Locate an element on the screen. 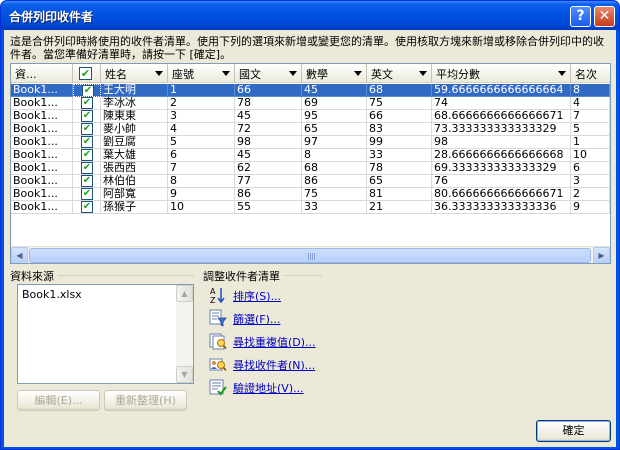 The height and width of the screenshot is (450, 620). table-row: Book1... ✔ 葉大雄 6 45 8 33 28.6666666666666668 10 is located at coordinates (310, 155).